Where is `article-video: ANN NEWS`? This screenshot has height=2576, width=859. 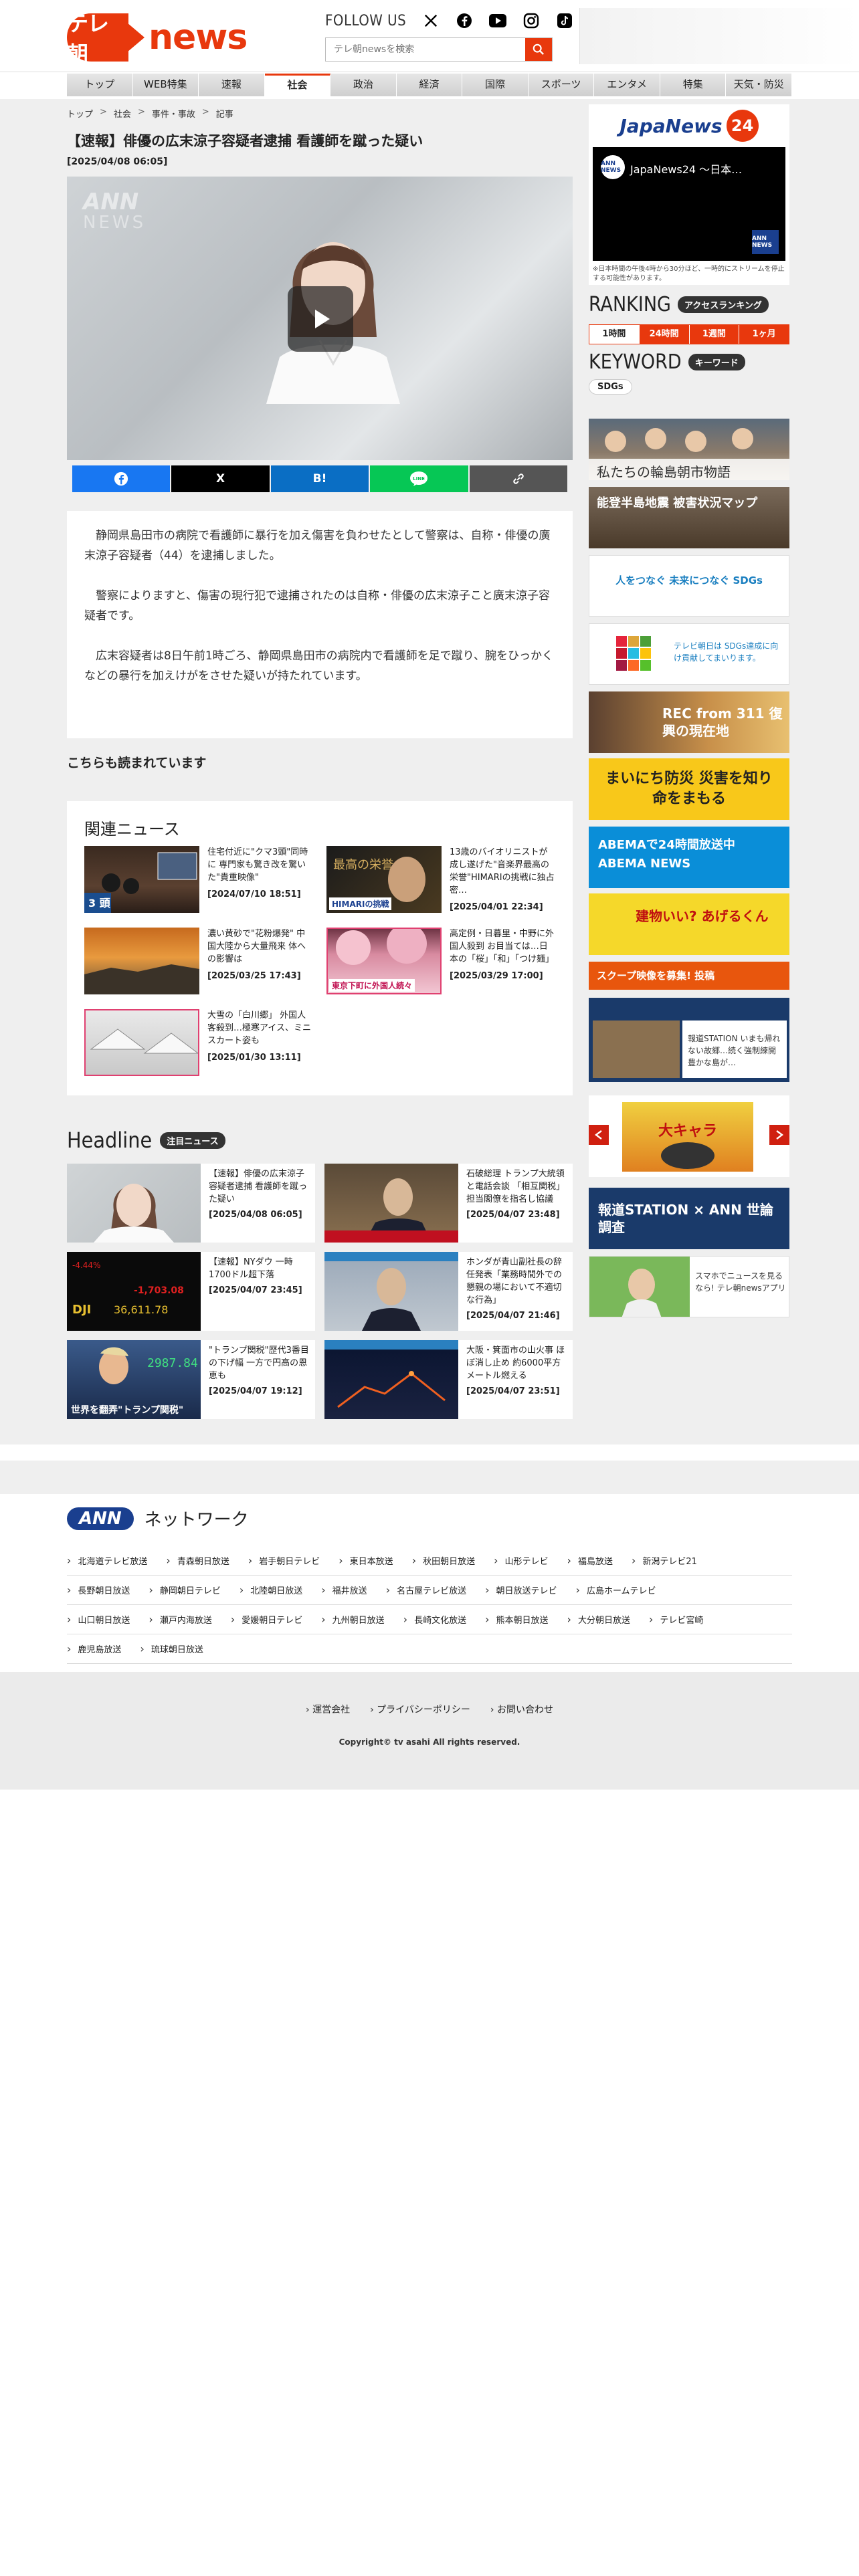
article-video: ANN NEWS is located at coordinates (320, 318).